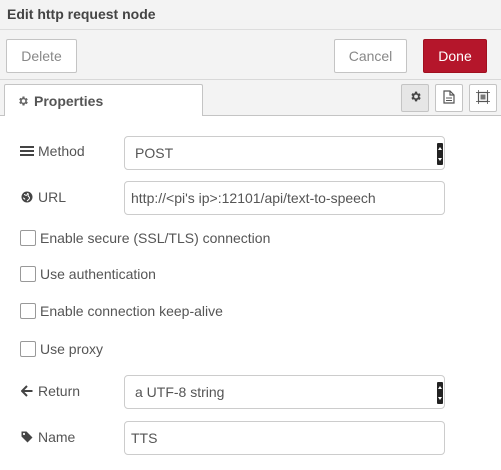 This screenshot has width=501, height=470. I want to click on delete-button: Delete, so click(41, 56).